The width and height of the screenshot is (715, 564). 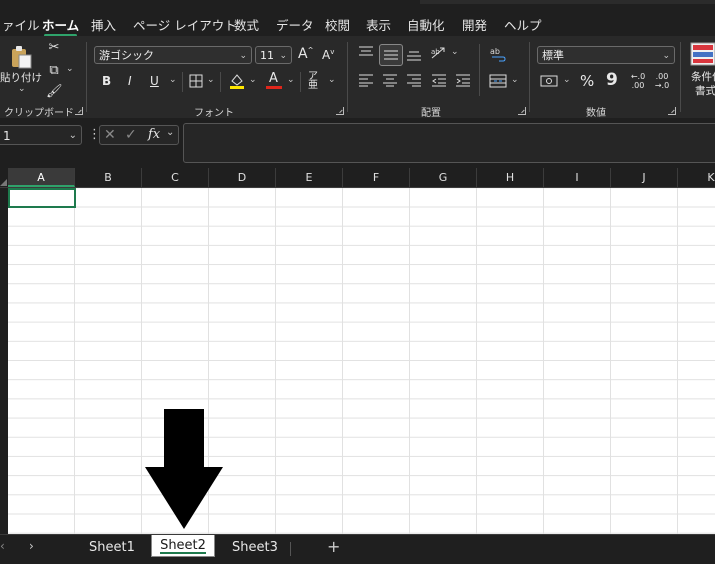 I want to click on tab-help: ヘルプ, so click(x=523, y=24).